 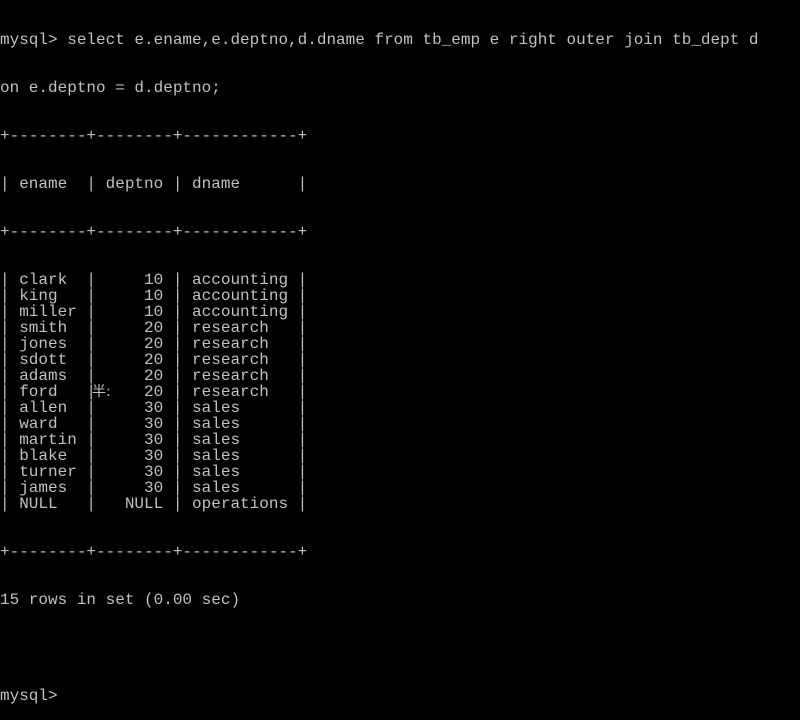 What do you see at coordinates (154, 312) in the screenshot?
I see `table-row: | miller | 10 | accounting |` at bounding box center [154, 312].